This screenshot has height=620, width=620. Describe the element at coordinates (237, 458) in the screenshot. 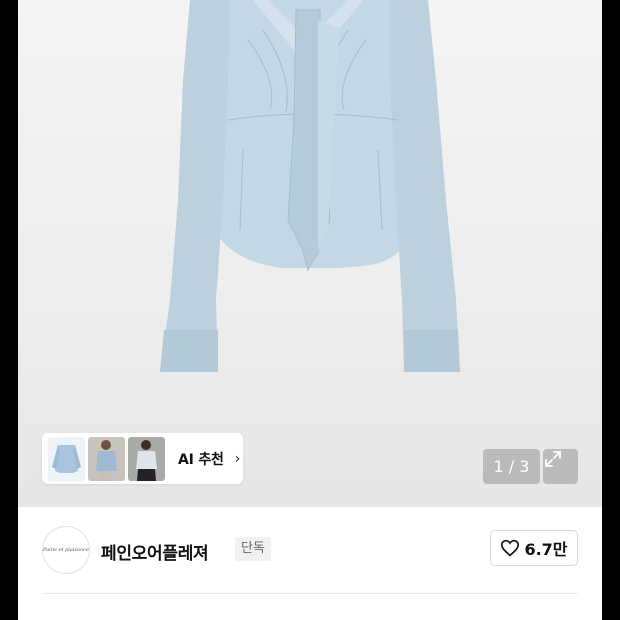

I see `chevron-right-icon: ›` at that location.